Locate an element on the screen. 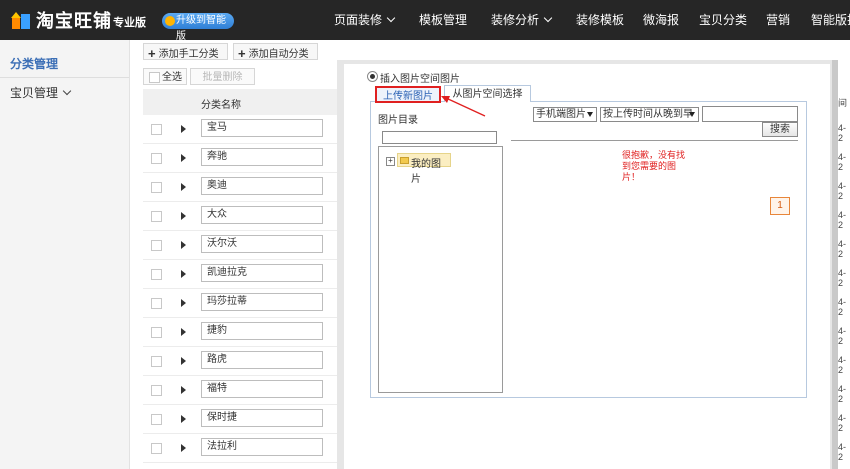 Image resolution: width=850 pixels, height=469 pixels. column-header-category-name: 分类名称 is located at coordinates (221, 105).